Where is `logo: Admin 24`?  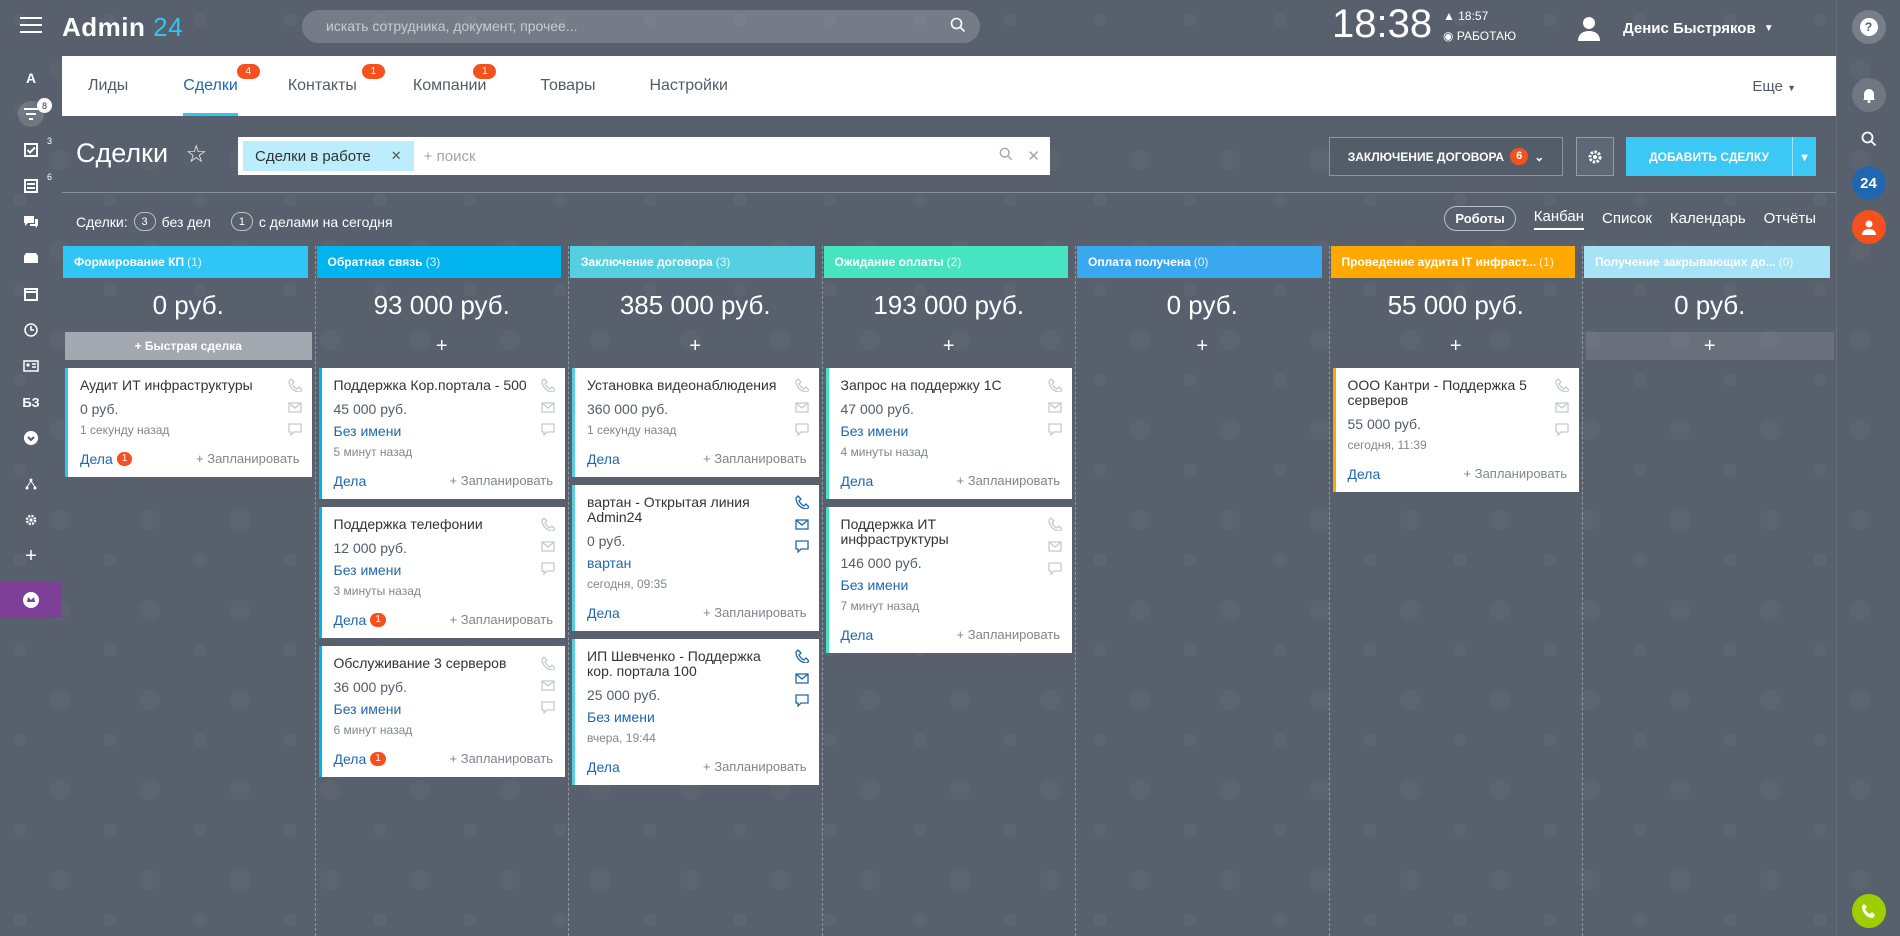
logo: Admin 24 is located at coordinates (122, 27).